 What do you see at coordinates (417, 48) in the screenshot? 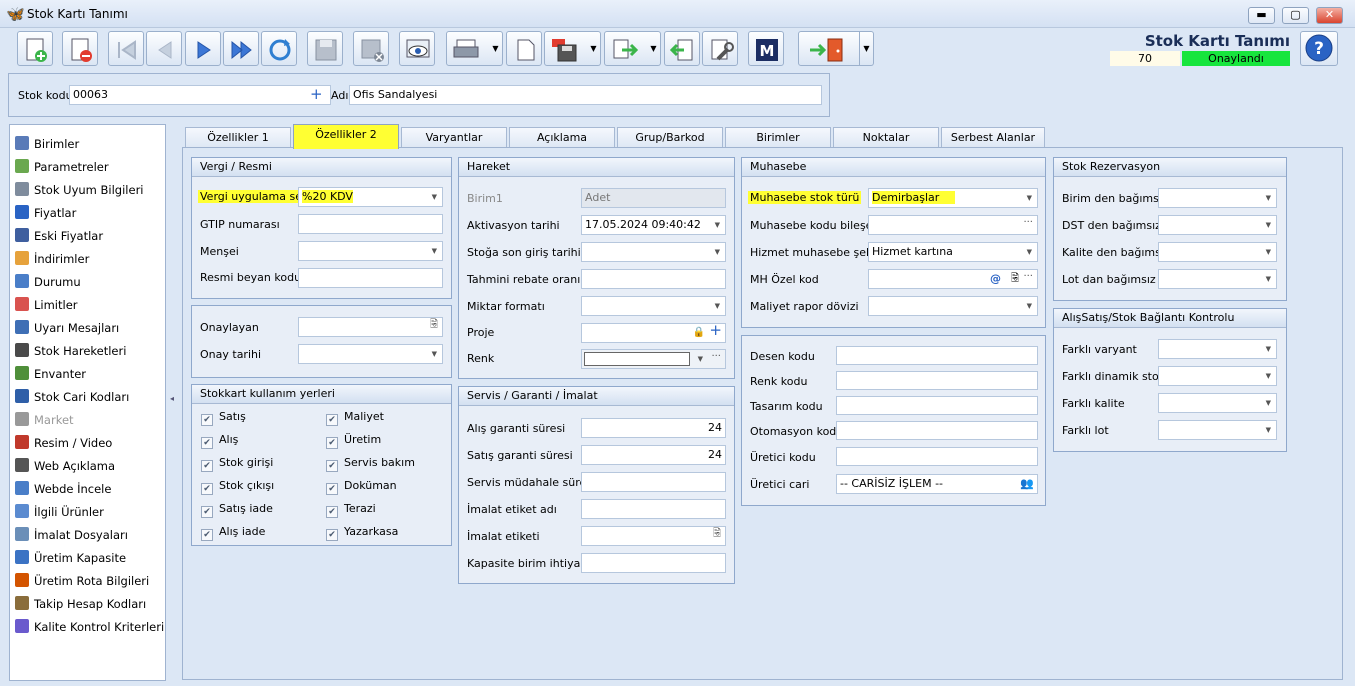
I see `preview-button` at bounding box center [417, 48].